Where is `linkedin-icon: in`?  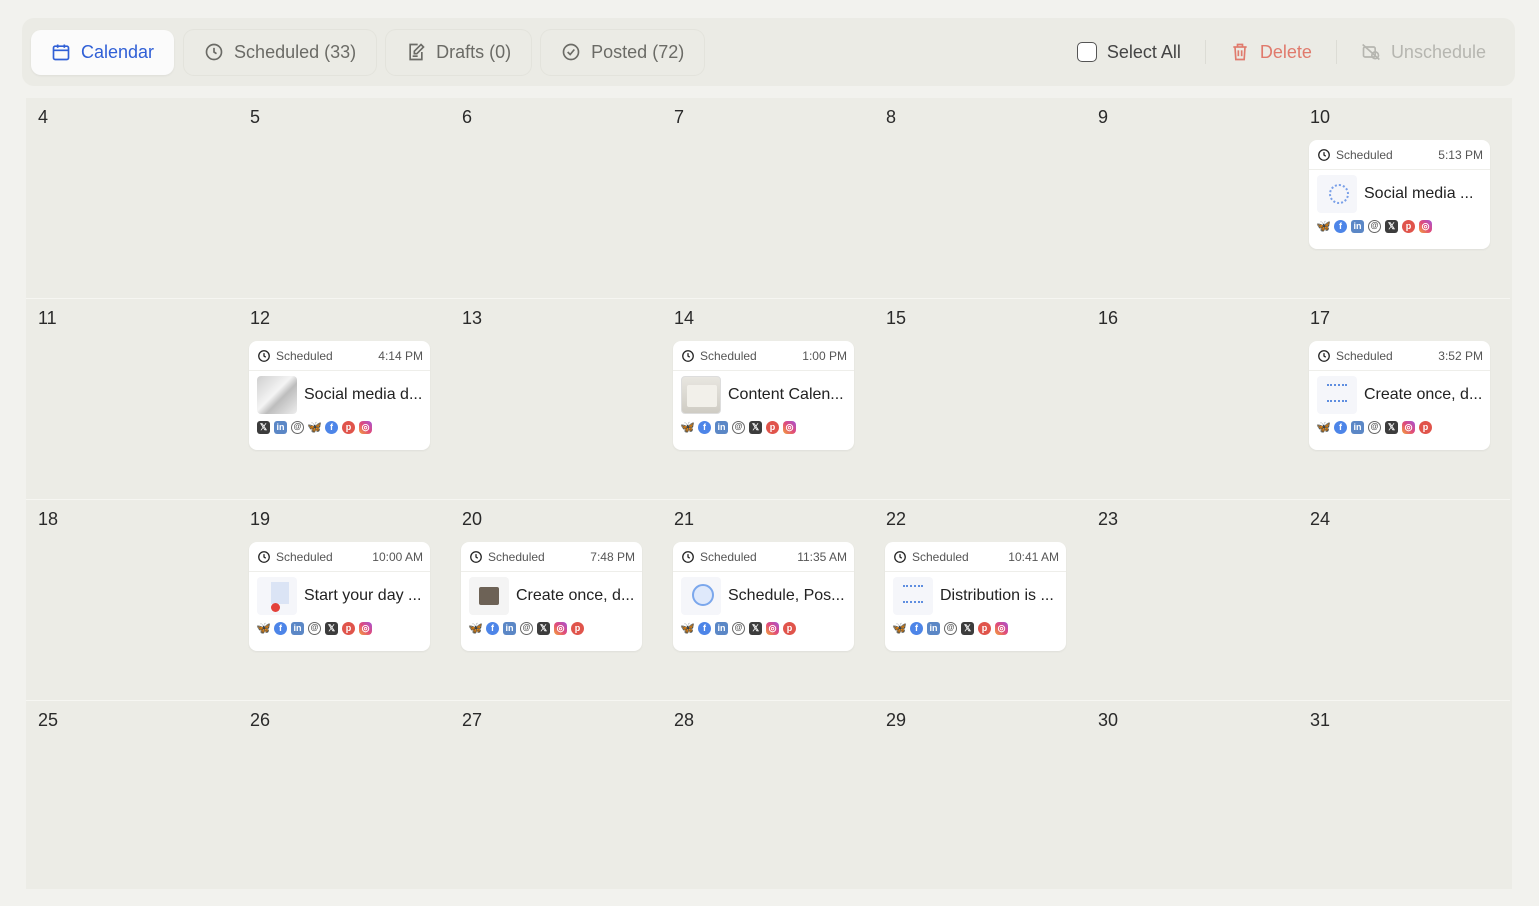
linkedin-icon: in is located at coordinates (1357, 226).